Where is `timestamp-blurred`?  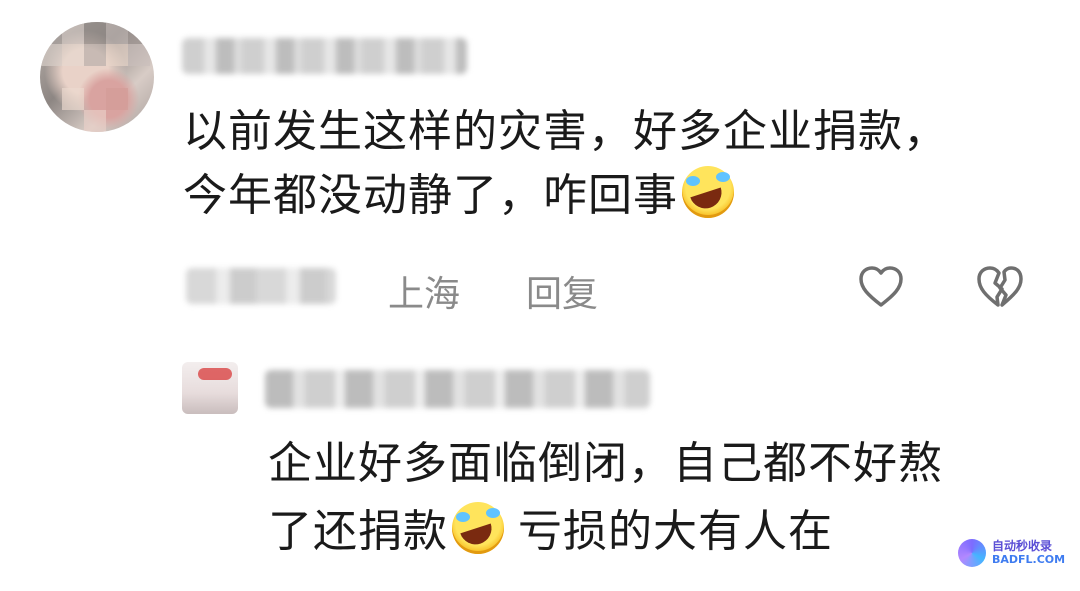 timestamp-blurred is located at coordinates (261, 286).